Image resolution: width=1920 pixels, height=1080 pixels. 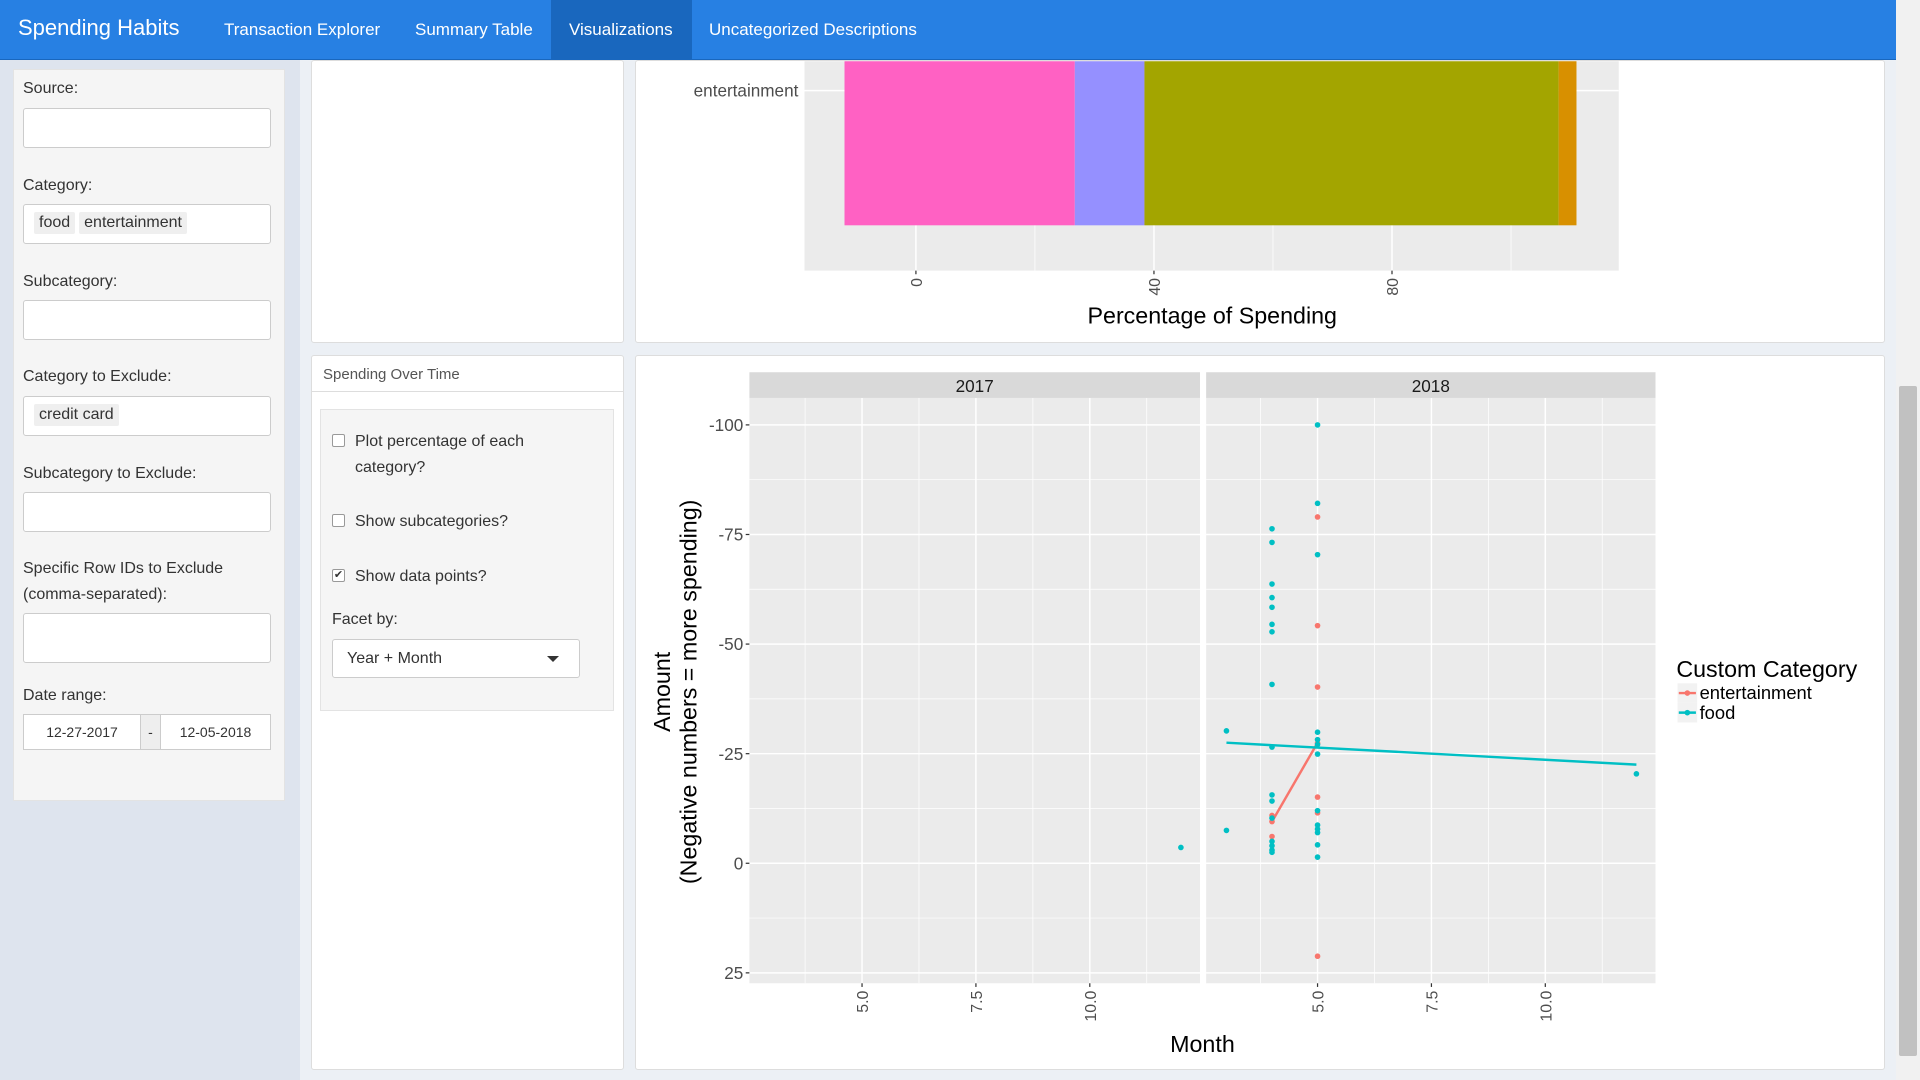 I want to click on options-title: Spending Over Time, so click(x=391, y=374).